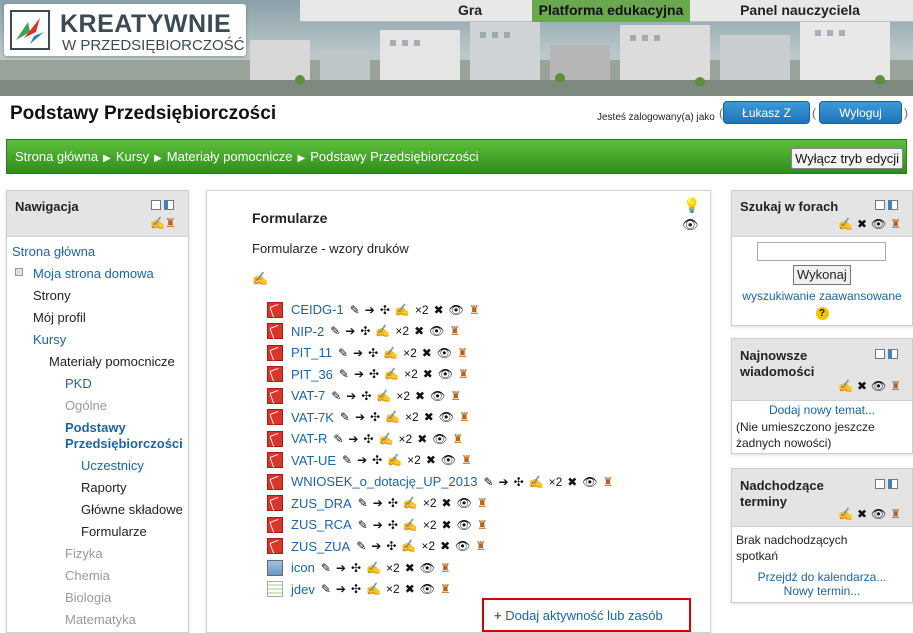 The height and width of the screenshot is (633, 913). I want to click on resource-link: ZUS_ZUA, so click(320, 546).